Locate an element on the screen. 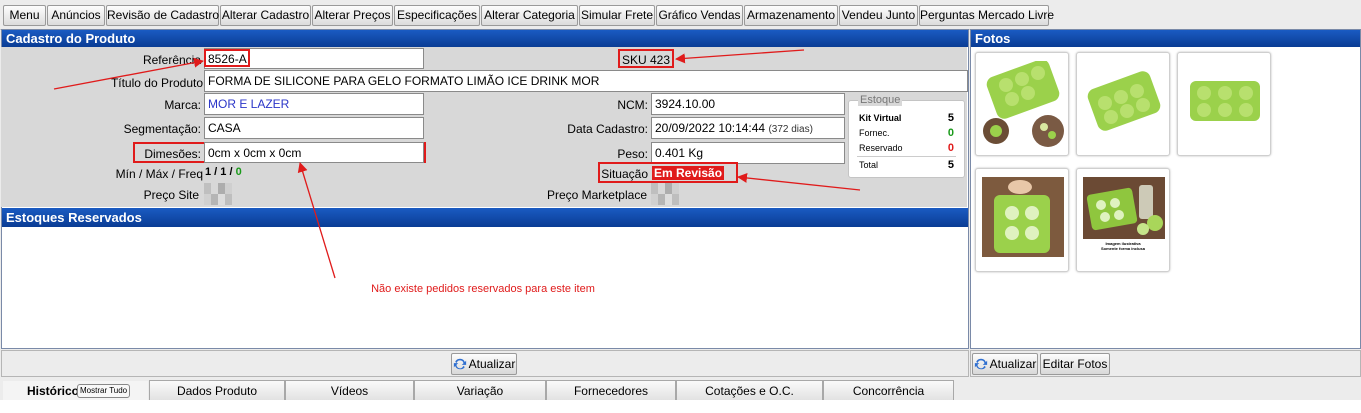 The width and height of the screenshot is (1361, 413). arrow-dimesoes is located at coordinates (316, 220).